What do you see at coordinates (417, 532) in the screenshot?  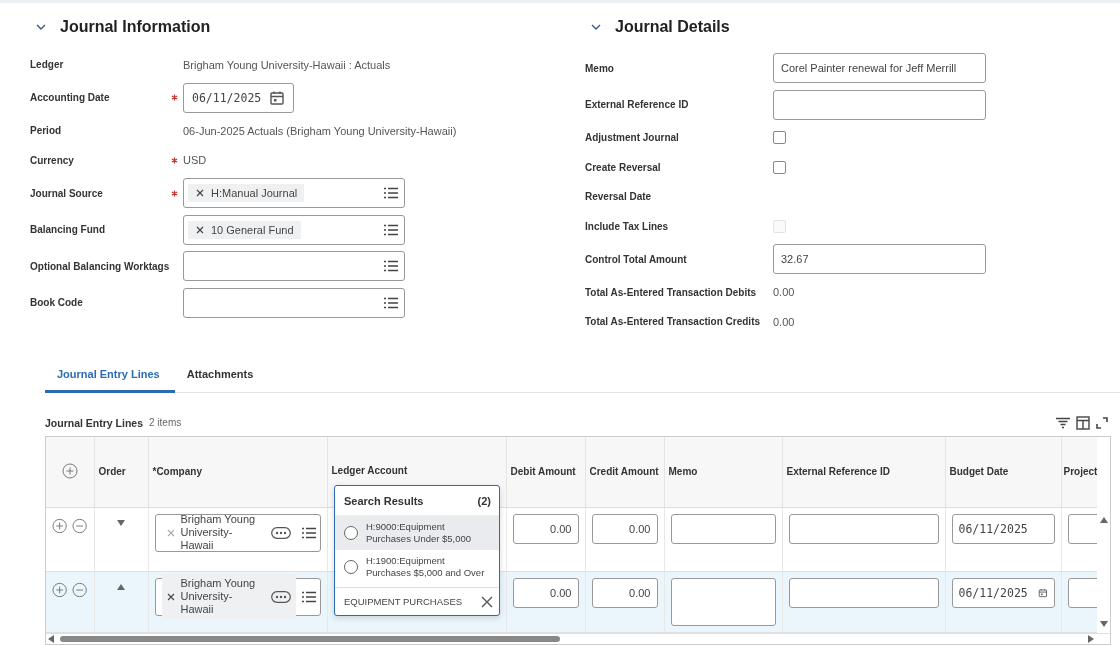 I see `search-result-option: H:9000:Equipment Purchases Under $5,000` at bounding box center [417, 532].